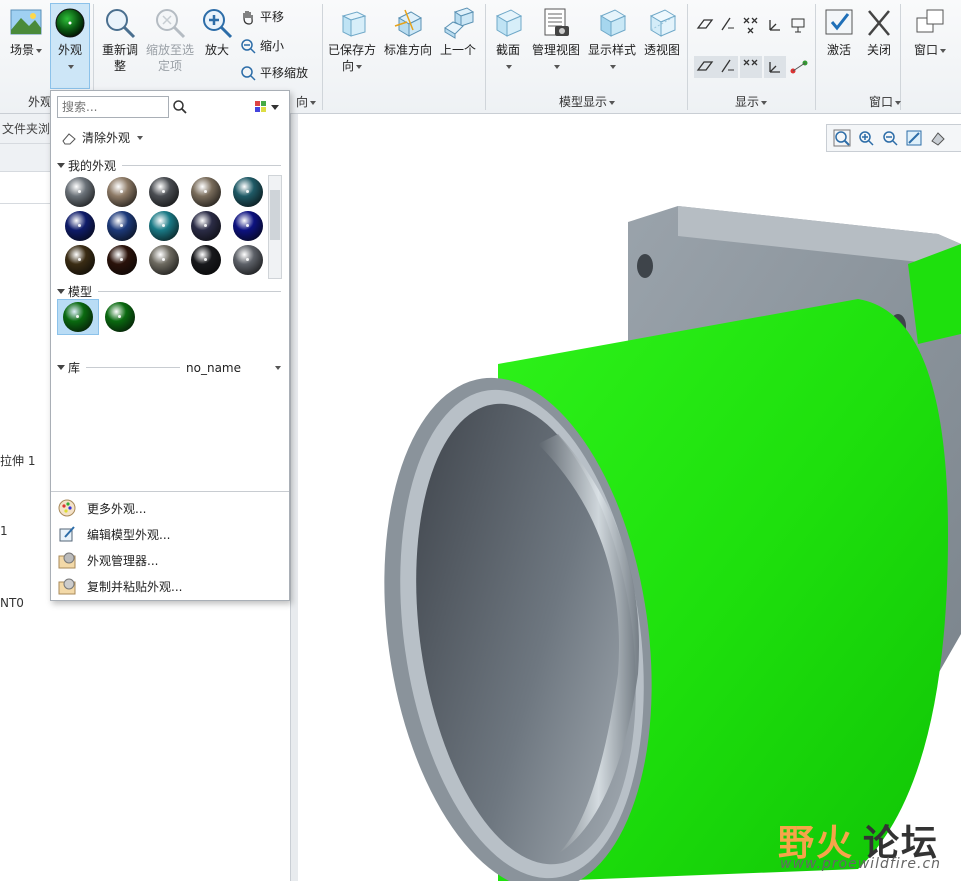 The image size is (961, 881). What do you see at coordinates (248, 17) in the screenshot?
I see `hand-icon` at bounding box center [248, 17].